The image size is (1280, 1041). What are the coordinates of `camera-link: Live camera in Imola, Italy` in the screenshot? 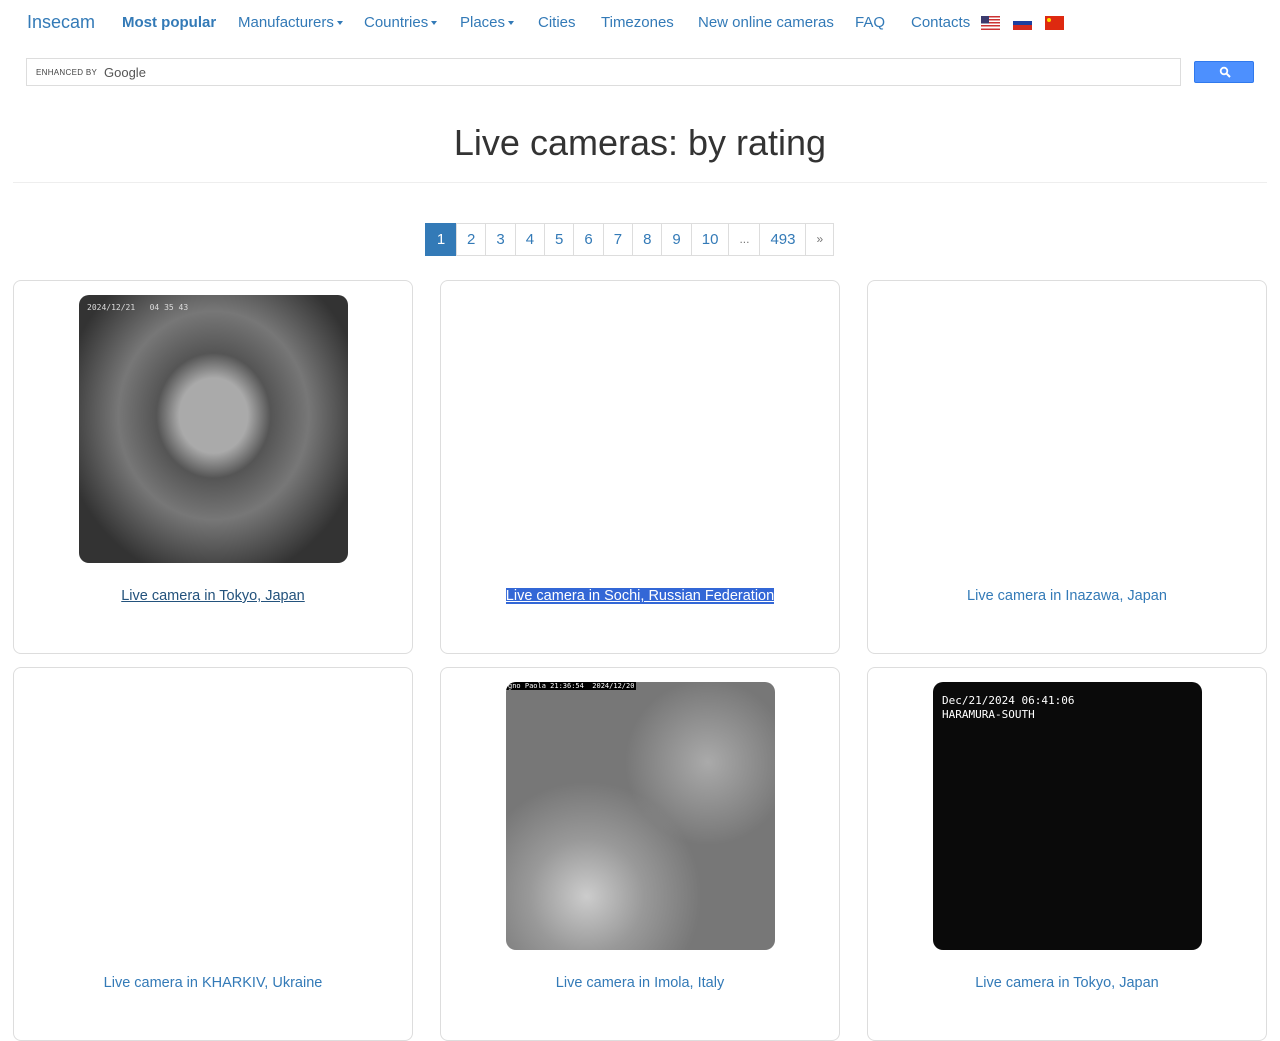 It's located at (640, 983).